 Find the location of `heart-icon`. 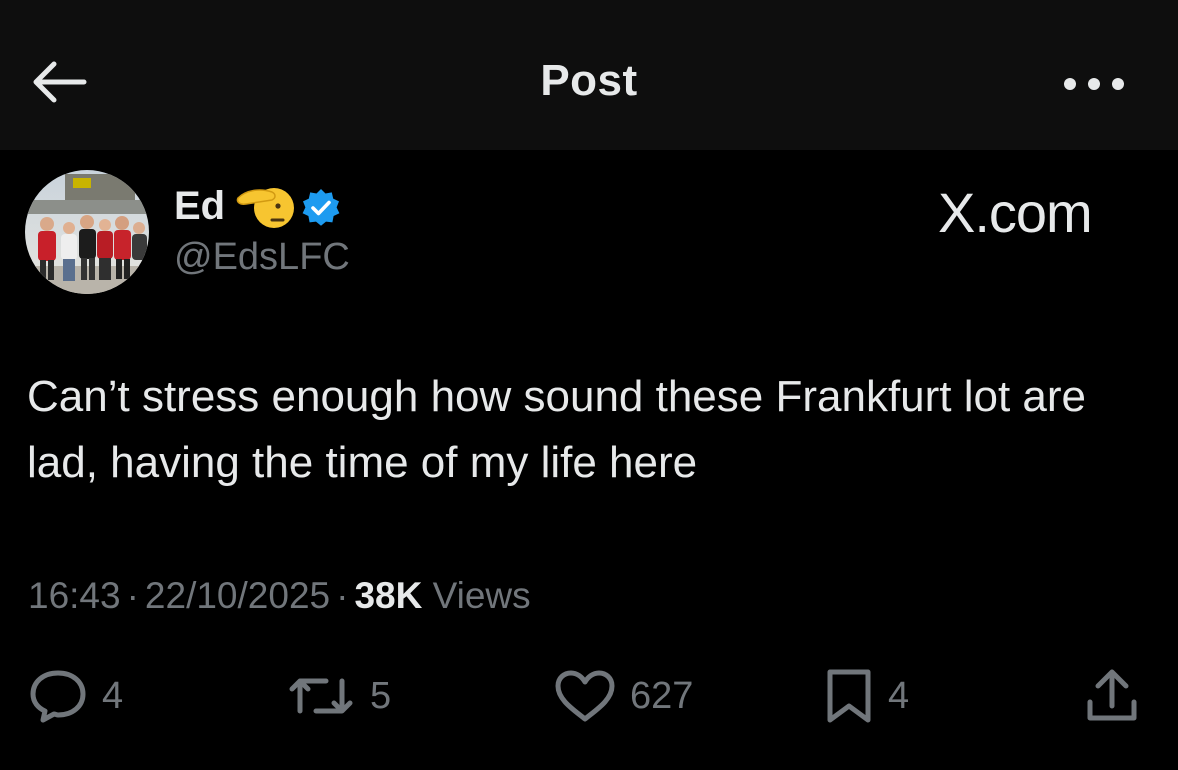

heart-icon is located at coordinates (585, 696).